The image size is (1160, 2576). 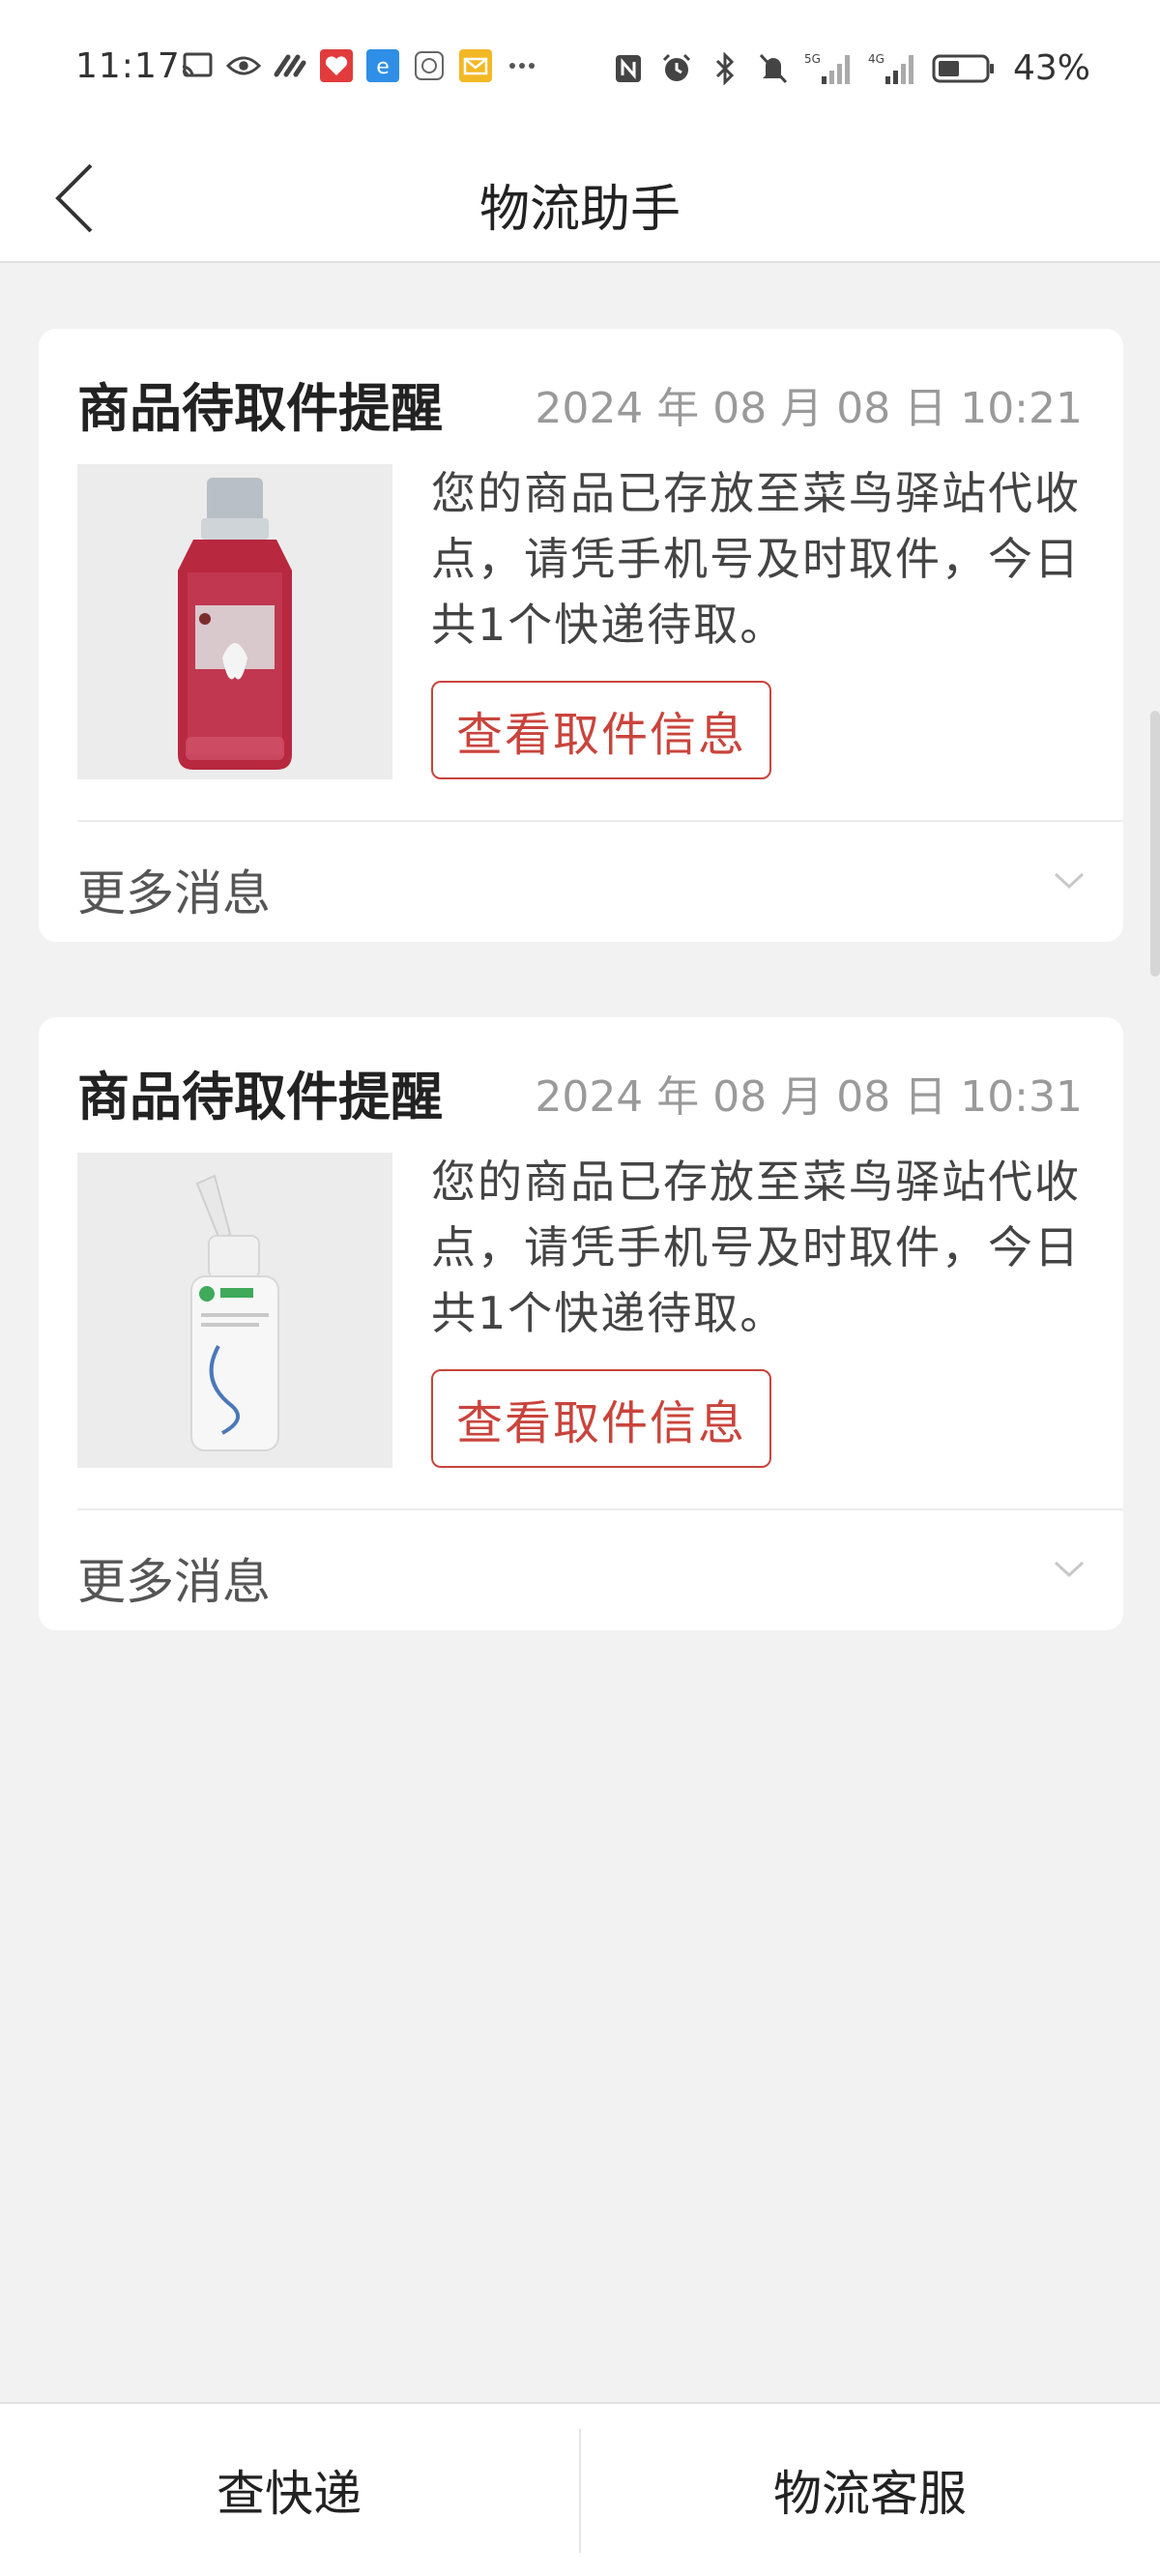 I want to click on scrollbar-thumb, so click(x=1155, y=844).